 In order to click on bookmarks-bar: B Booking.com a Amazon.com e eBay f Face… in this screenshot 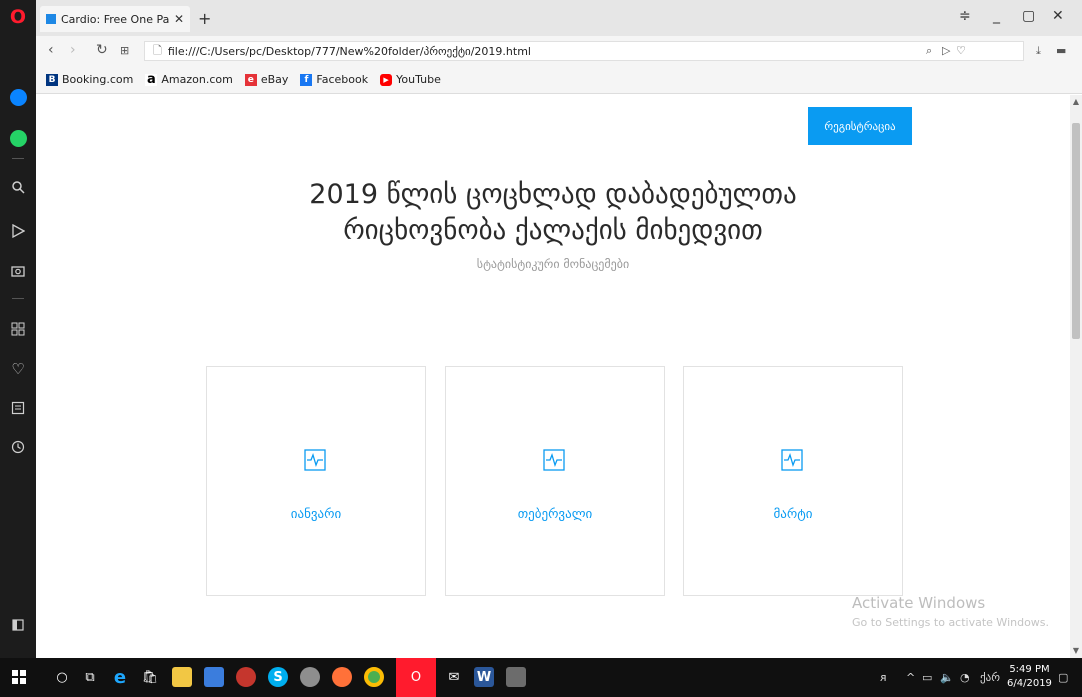, I will do `click(559, 80)`.